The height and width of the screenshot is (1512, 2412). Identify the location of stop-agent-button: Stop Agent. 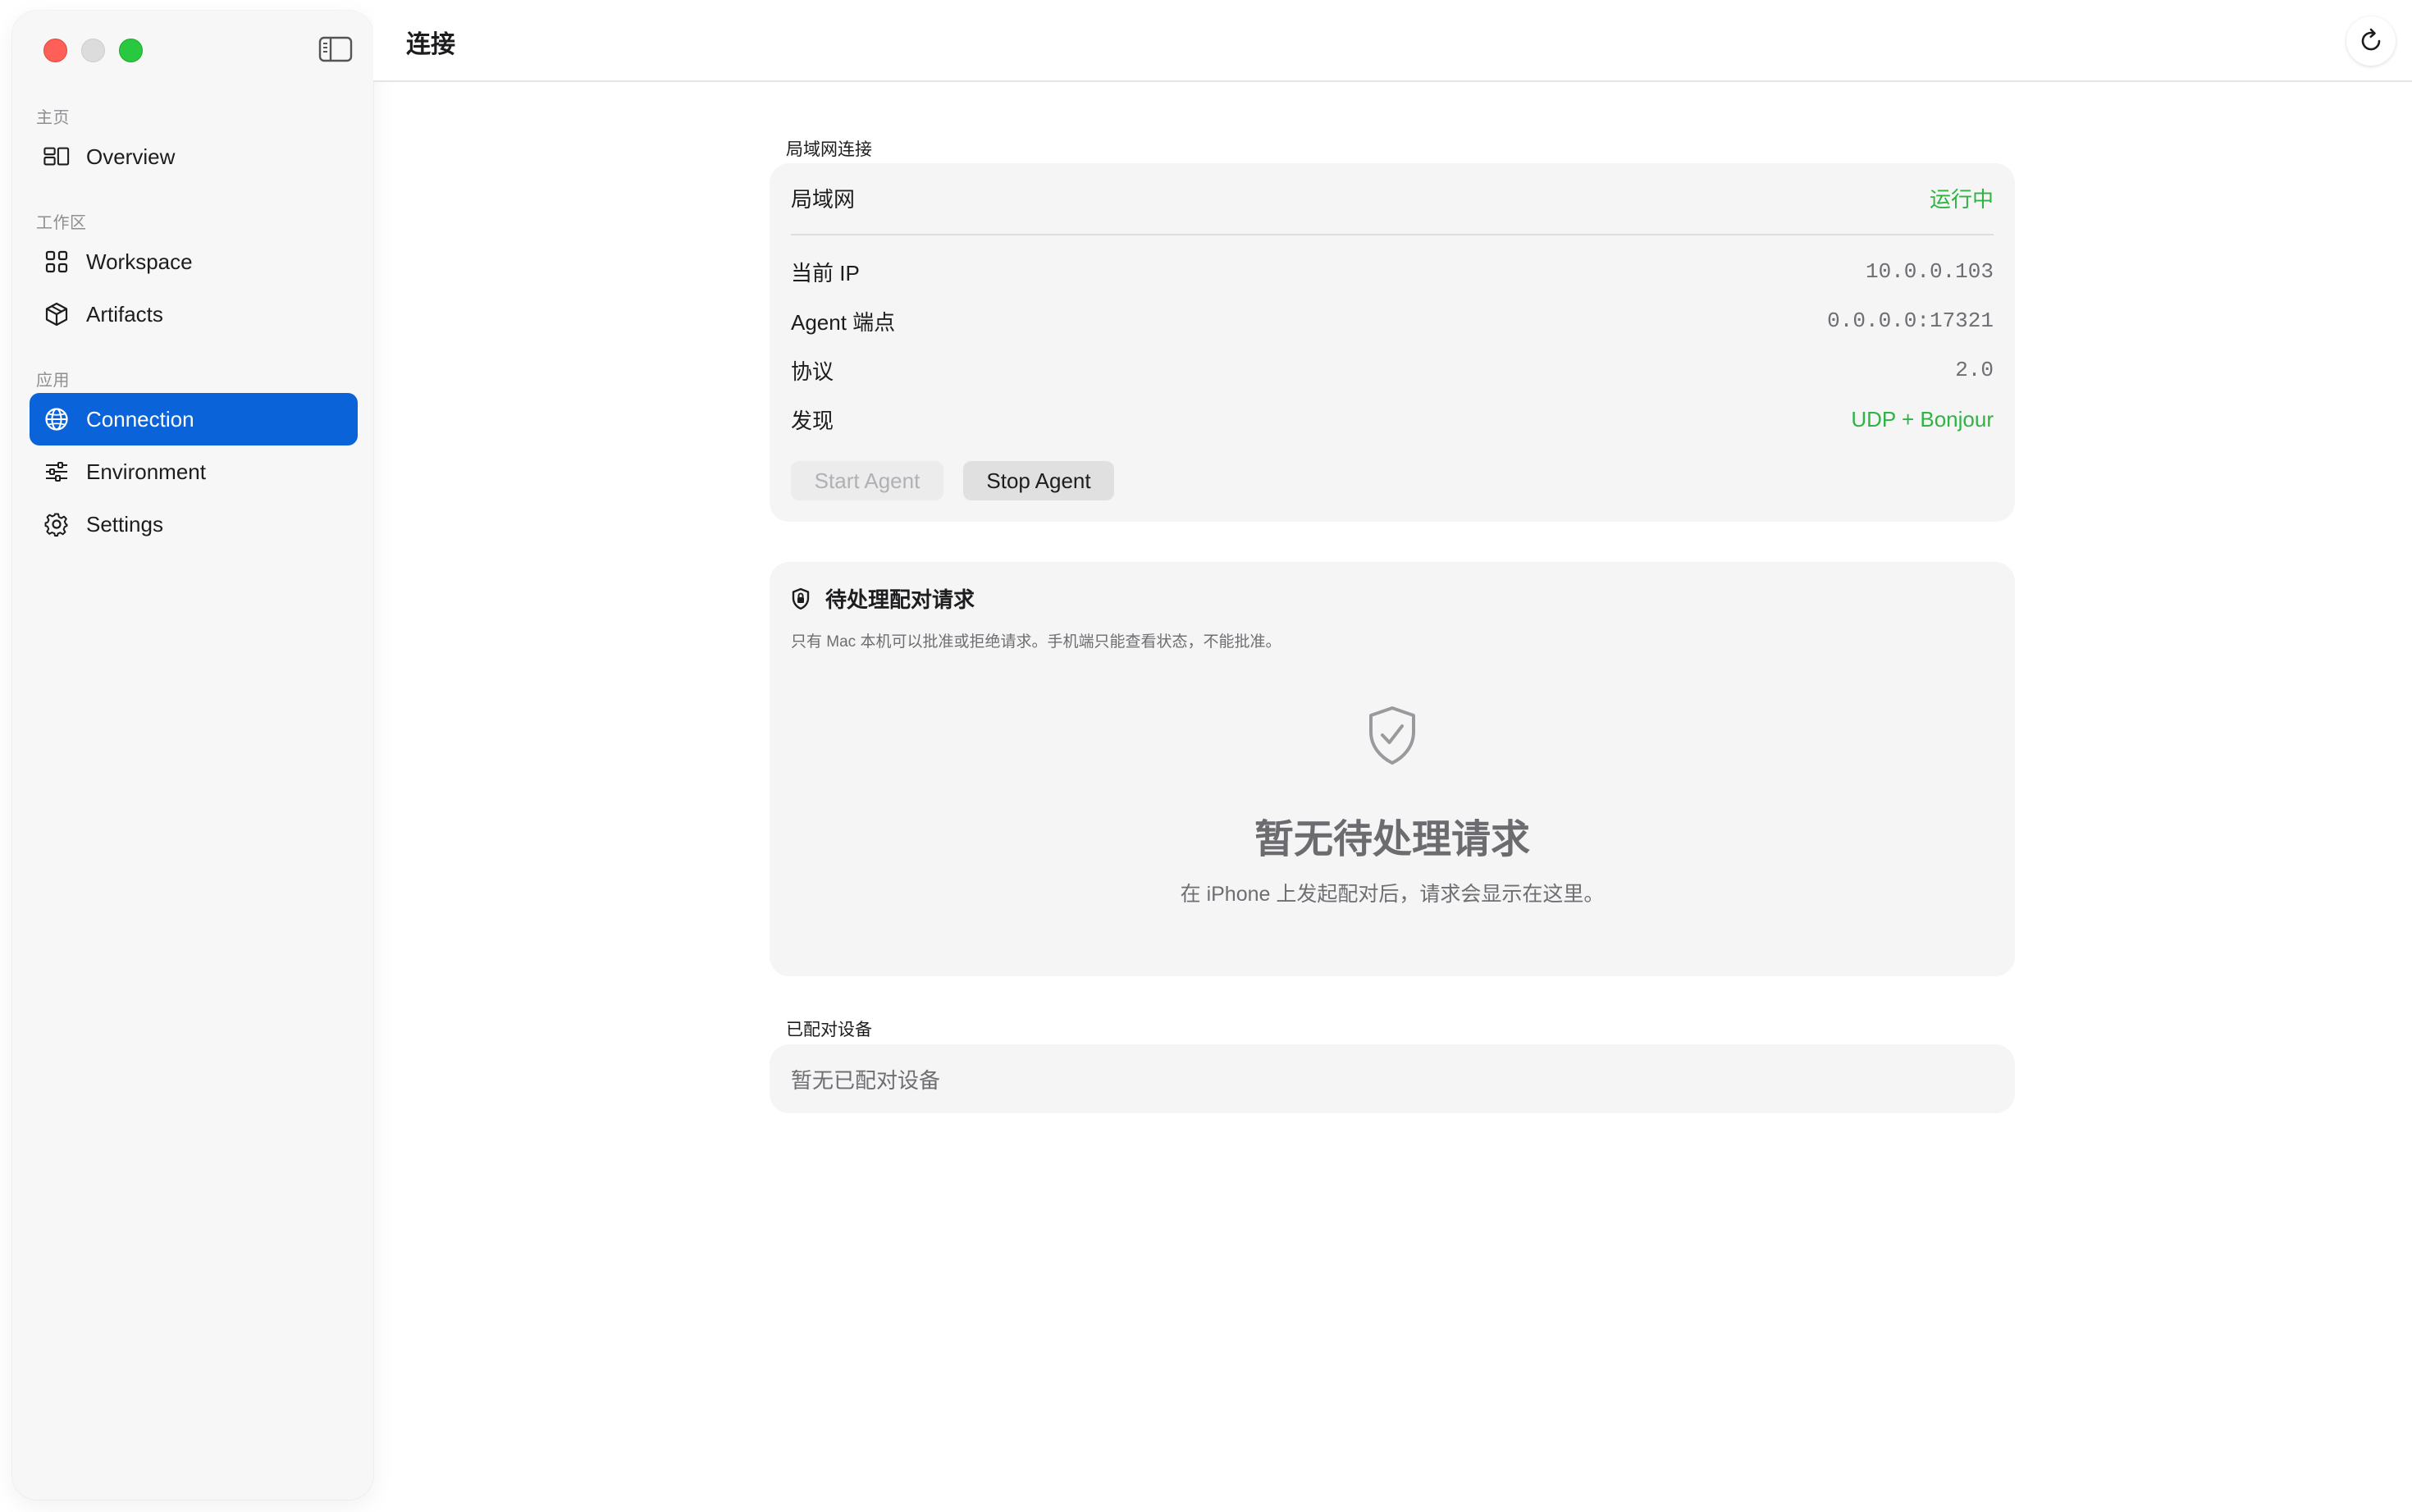
(1038, 480).